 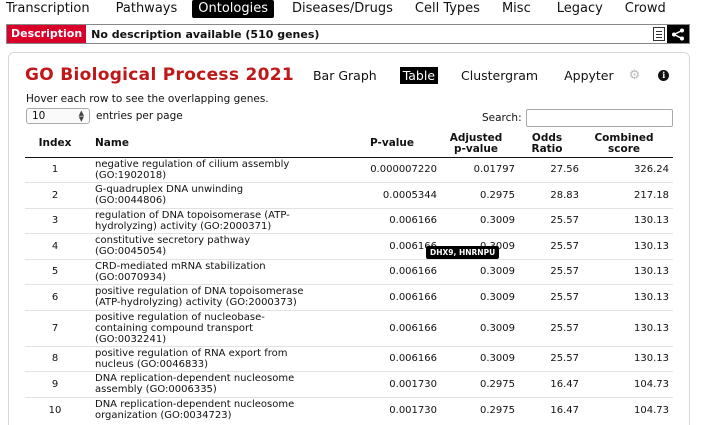 I want to click on cell-index: 3, so click(x=55, y=220).